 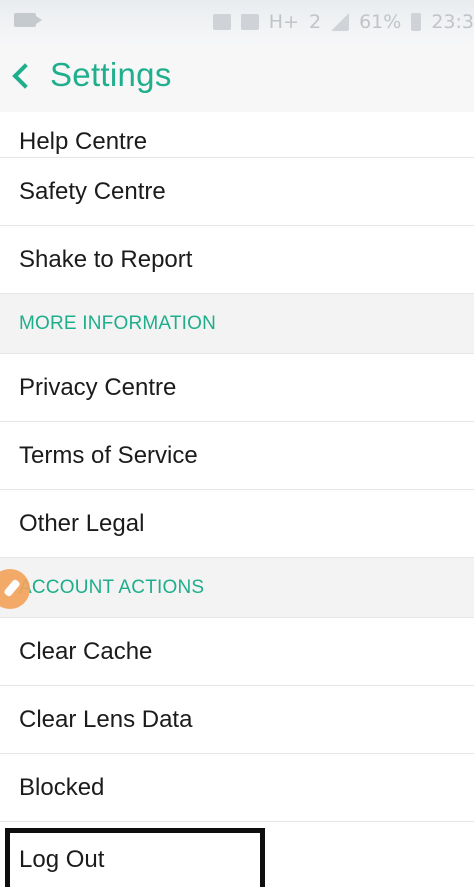 I want to click on chevron-left-icon, so click(x=25, y=76).